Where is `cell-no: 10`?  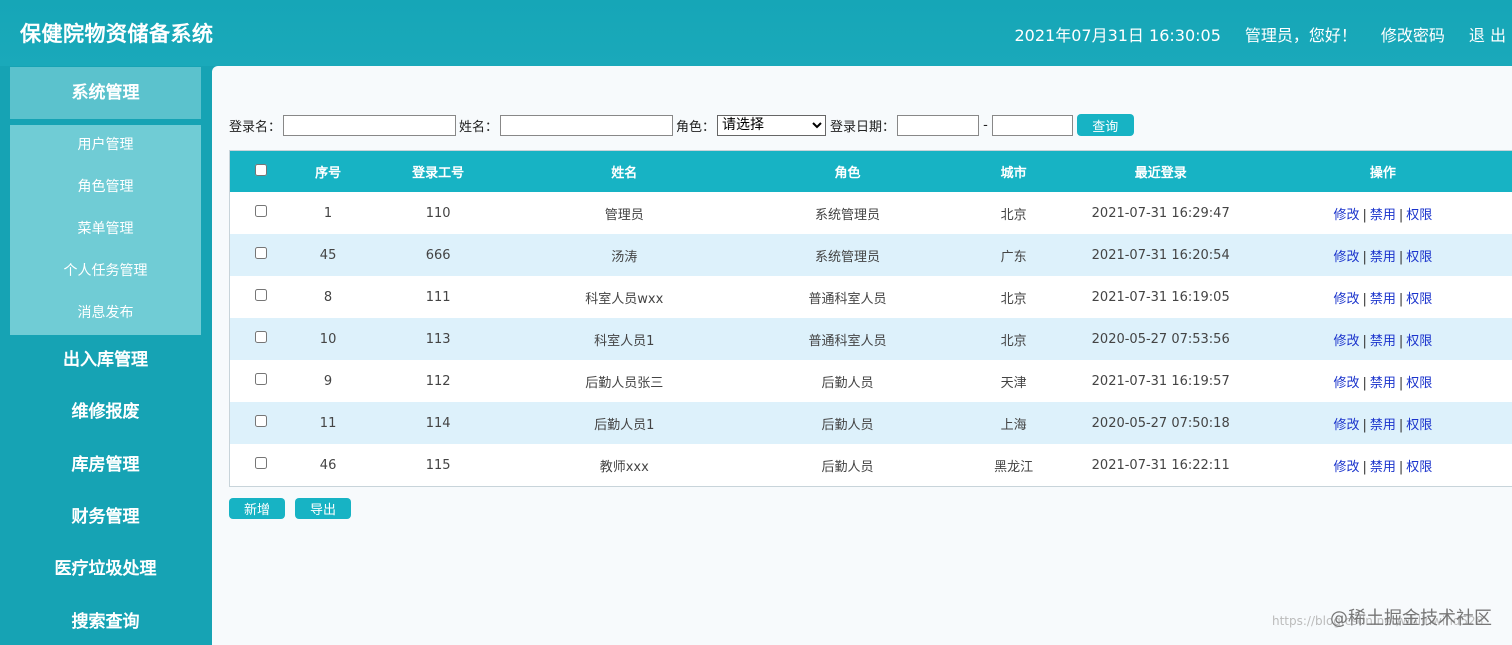
cell-no: 10 is located at coordinates (328, 339).